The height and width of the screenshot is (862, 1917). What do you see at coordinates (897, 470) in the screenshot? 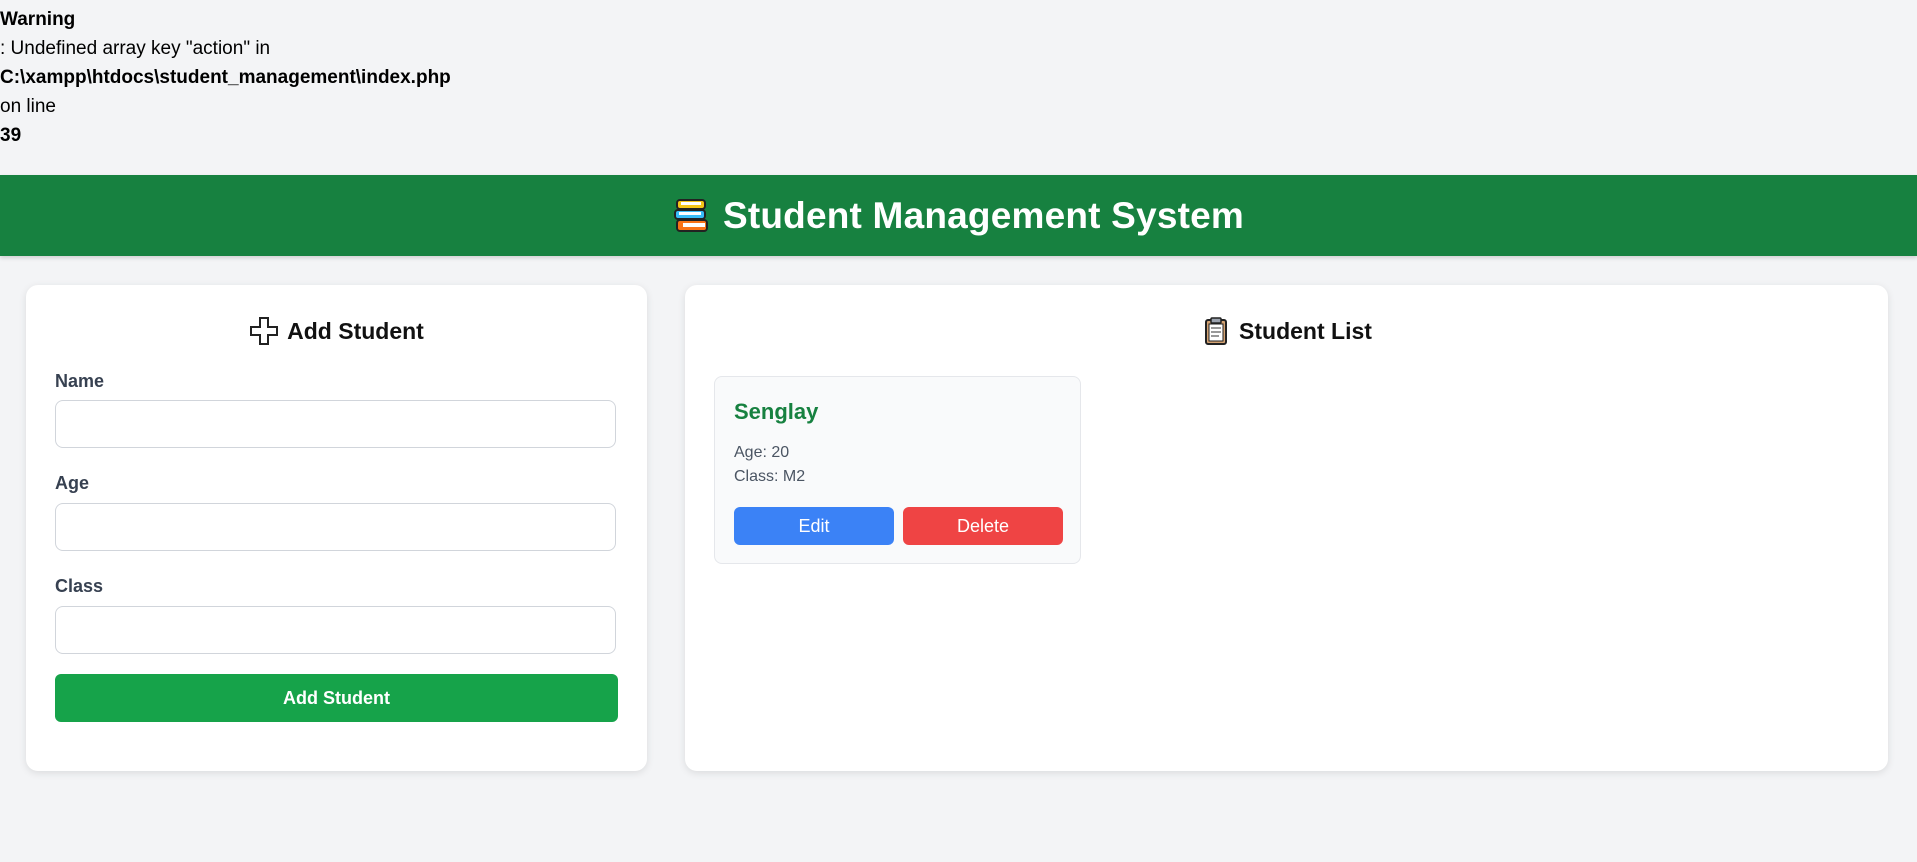
I see `student-card: Senglay Age: 20 Class: M2 Edit Delete` at bounding box center [897, 470].